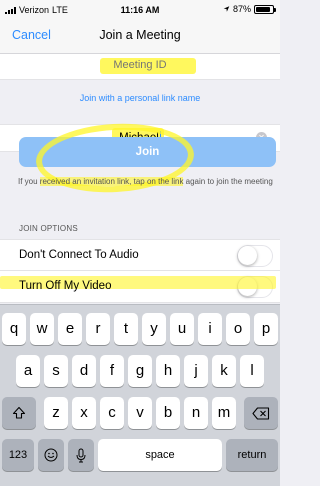 This screenshot has height=486, width=320. What do you see at coordinates (126, 329) in the screenshot?
I see `key-t: t` at bounding box center [126, 329].